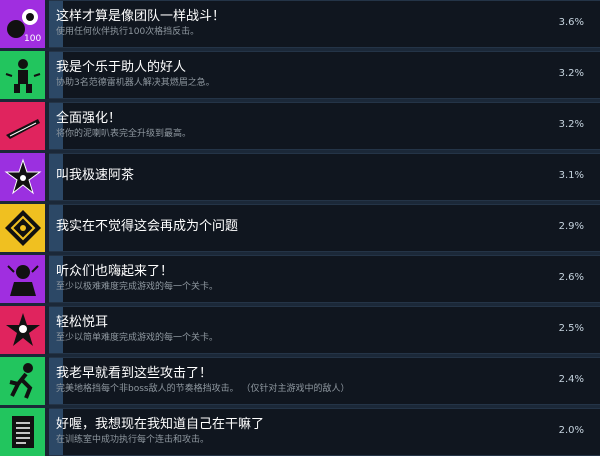  What do you see at coordinates (160, 424) in the screenshot?
I see `achievement-title: 好喔，我想现在我知道自己在干嘛了` at bounding box center [160, 424].